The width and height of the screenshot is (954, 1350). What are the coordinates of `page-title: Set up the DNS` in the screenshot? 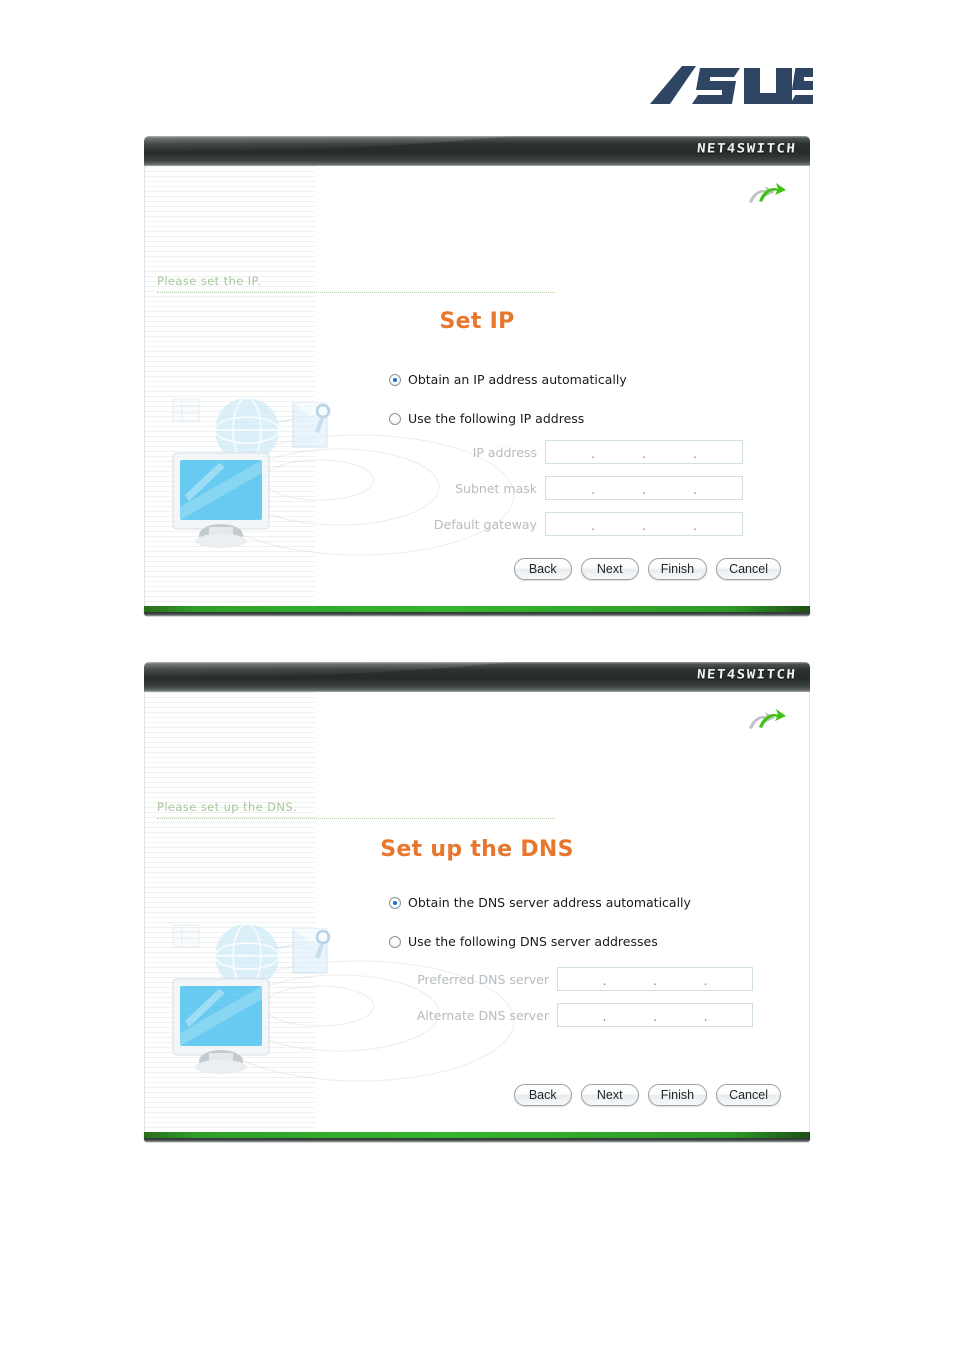 It's located at (477, 849).